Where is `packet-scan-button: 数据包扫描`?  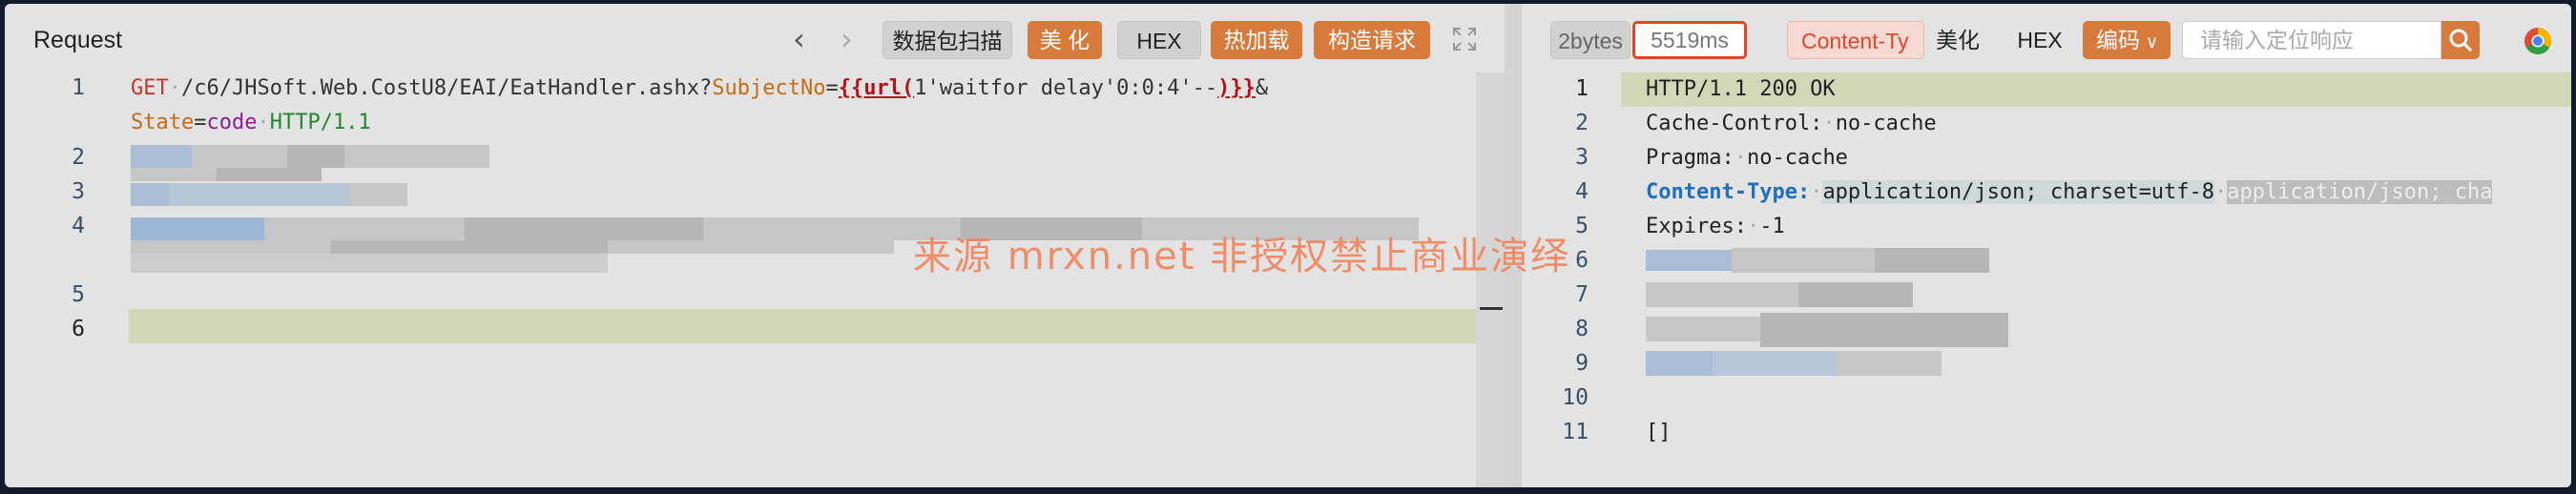
packet-scan-button: 数据包扫描 is located at coordinates (947, 40).